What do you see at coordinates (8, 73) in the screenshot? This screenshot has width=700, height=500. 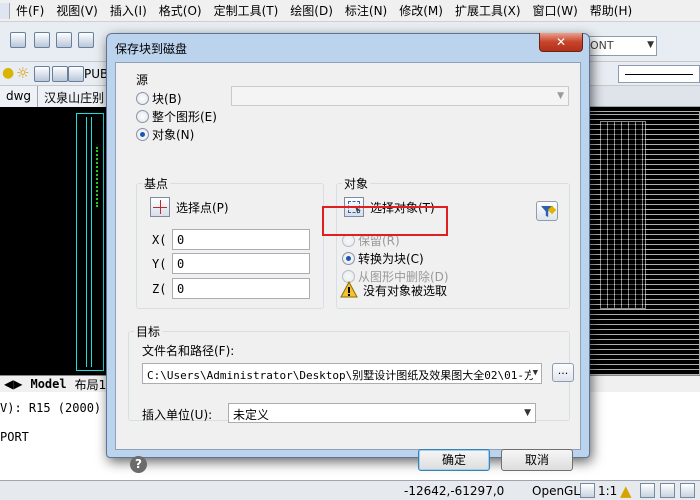 I see `bulb-icon: ●` at bounding box center [8, 73].